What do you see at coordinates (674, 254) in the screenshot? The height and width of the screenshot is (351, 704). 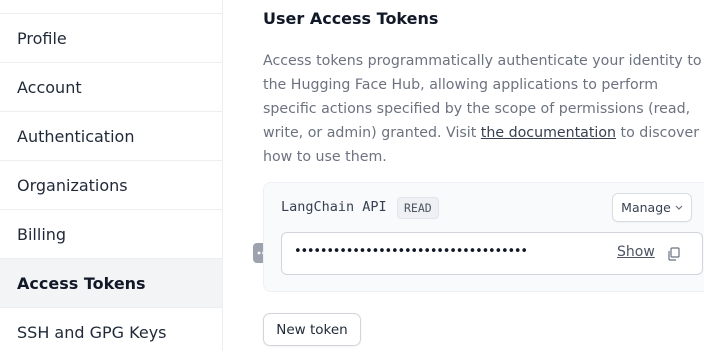 I see `copy-icon` at bounding box center [674, 254].